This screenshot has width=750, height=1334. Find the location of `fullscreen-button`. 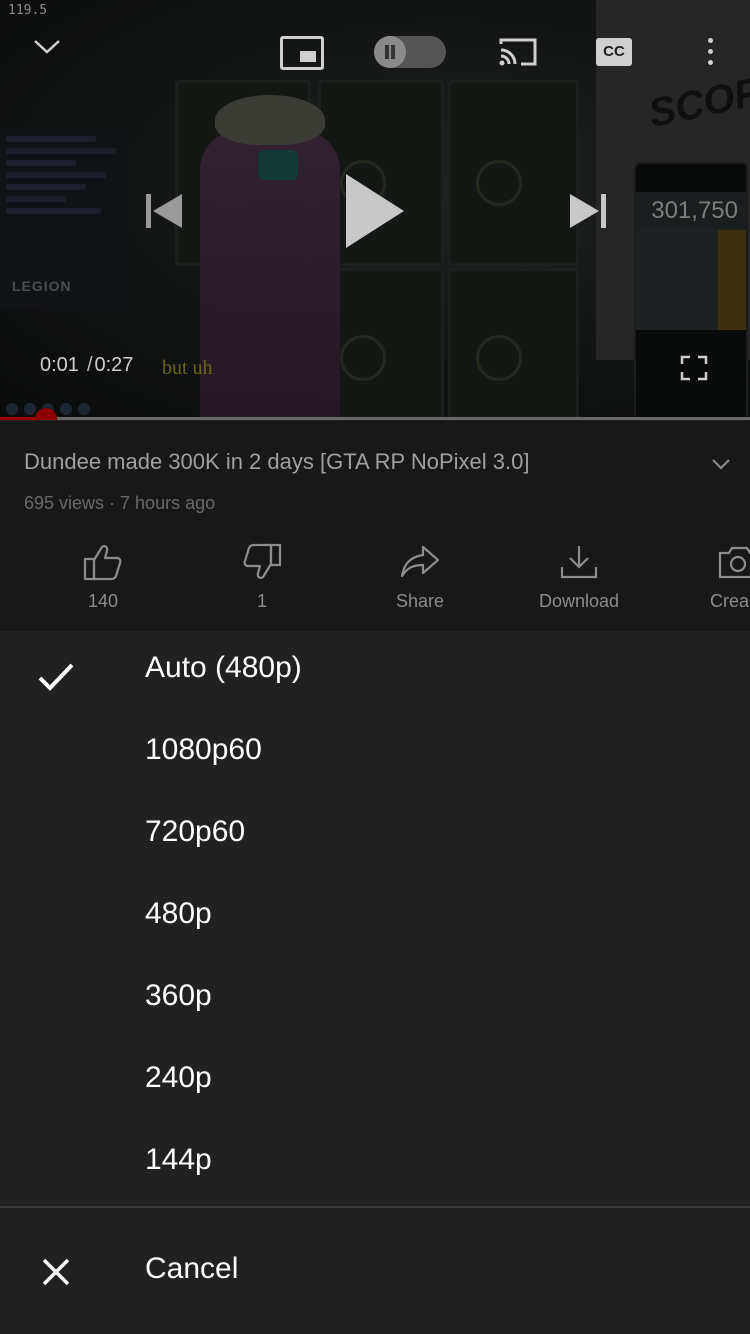

fullscreen-button is located at coordinates (694, 368).